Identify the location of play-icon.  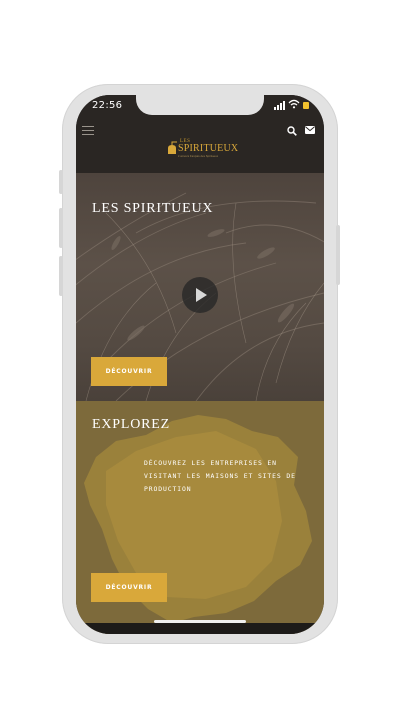
(201, 295).